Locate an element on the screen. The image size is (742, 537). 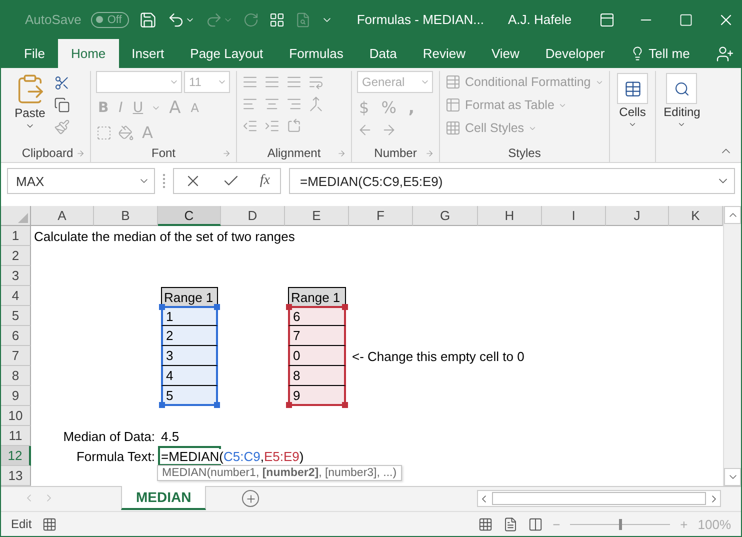
undo-icon is located at coordinates (180, 19).